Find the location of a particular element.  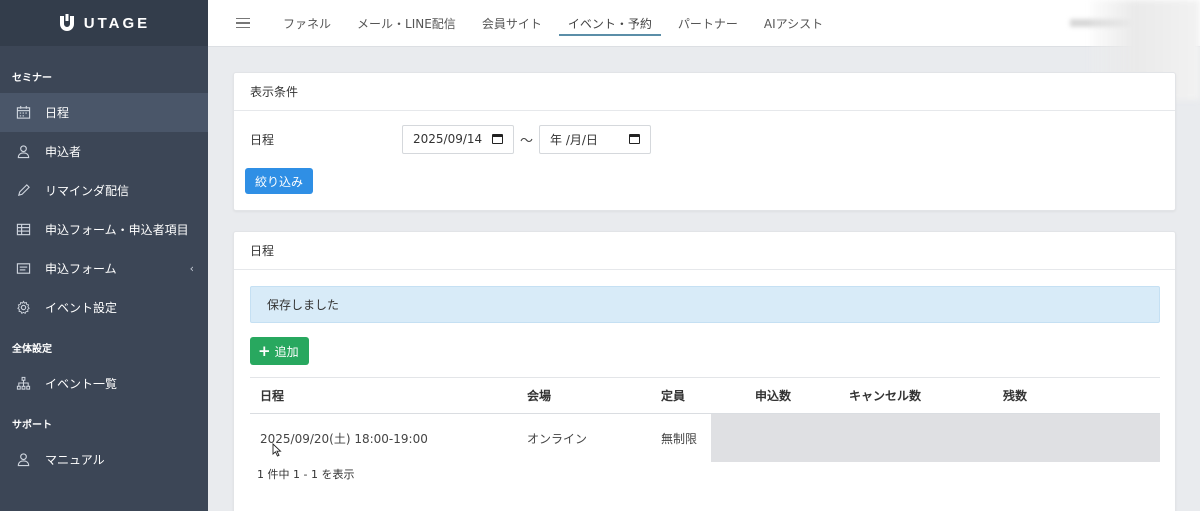

sidebar-item-event-settings: イベント設定 is located at coordinates (104, 307).